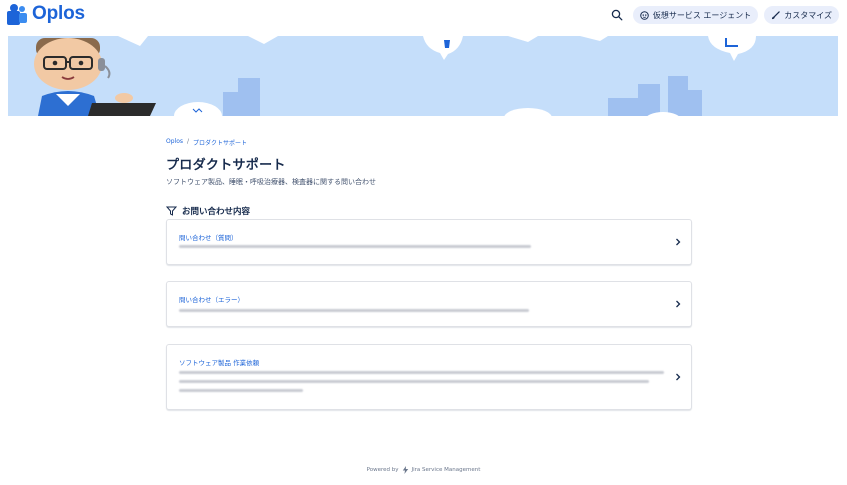 This screenshot has width=847, height=485. What do you see at coordinates (171, 211) in the screenshot?
I see `filter-funnel-icon` at bounding box center [171, 211].